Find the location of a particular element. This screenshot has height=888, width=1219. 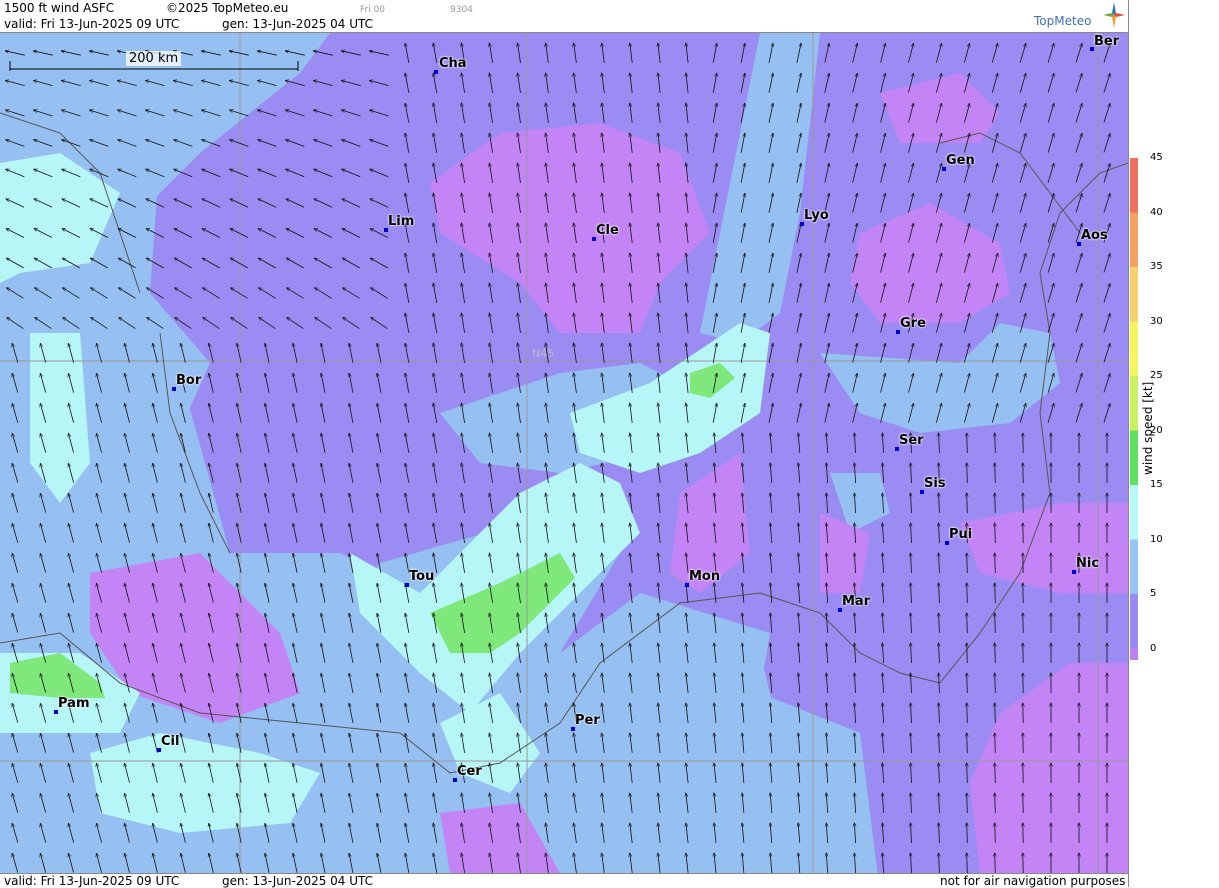

city-label: Mar is located at coordinates (856, 601).